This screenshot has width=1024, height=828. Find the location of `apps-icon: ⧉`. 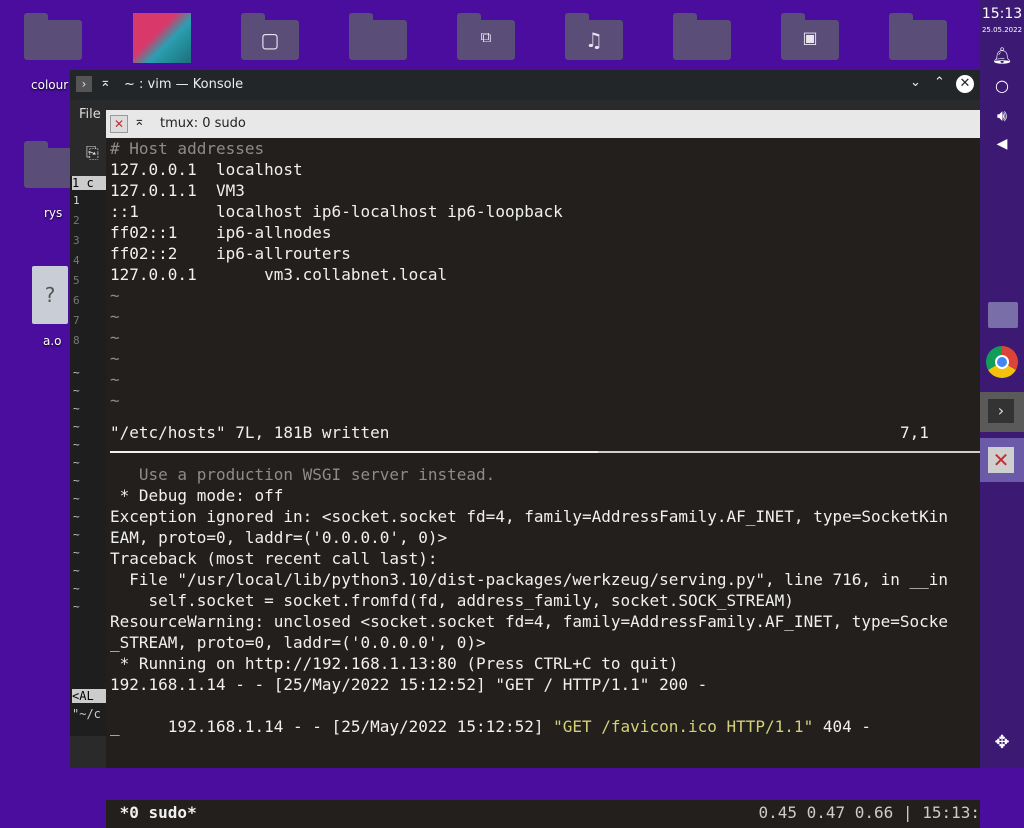

apps-icon: ⧉ is located at coordinates (486, 37).